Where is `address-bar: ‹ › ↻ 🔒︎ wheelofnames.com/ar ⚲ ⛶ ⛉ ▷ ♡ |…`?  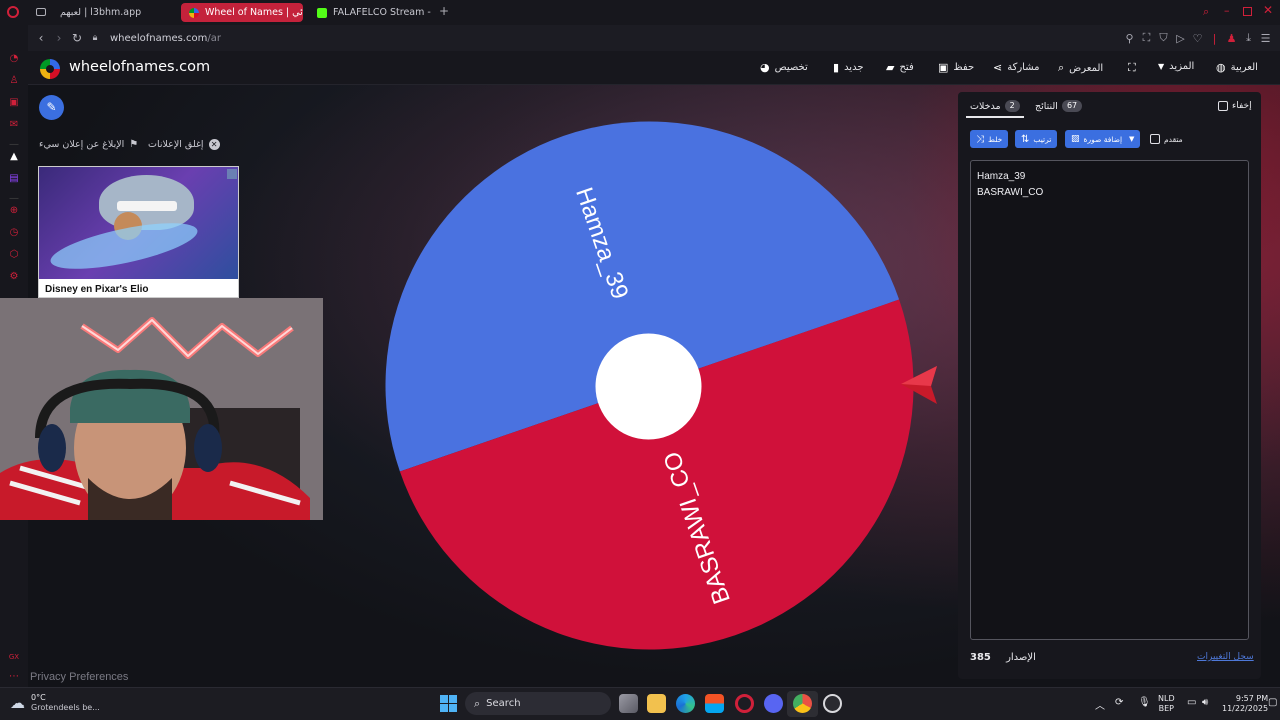 address-bar: ‹ › ↻ 🔒︎ wheelofnames.com/ar ⚲ ⛶ ⛉ ▷ ♡ |… is located at coordinates (654, 38).